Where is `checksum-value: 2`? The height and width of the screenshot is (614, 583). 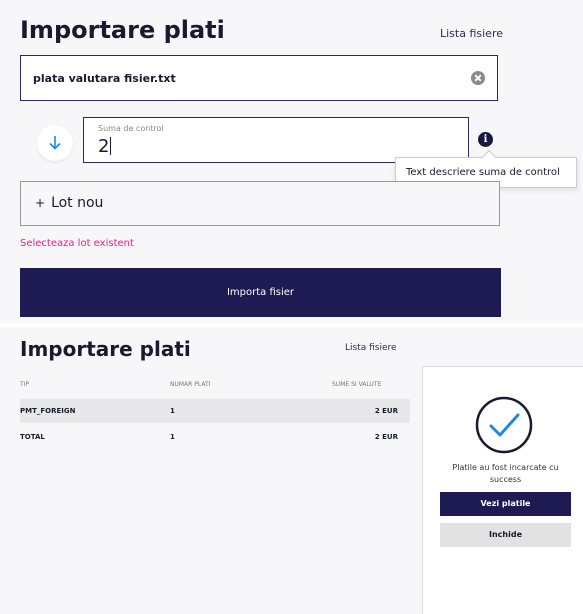 checksum-value: 2 is located at coordinates (104, 146).